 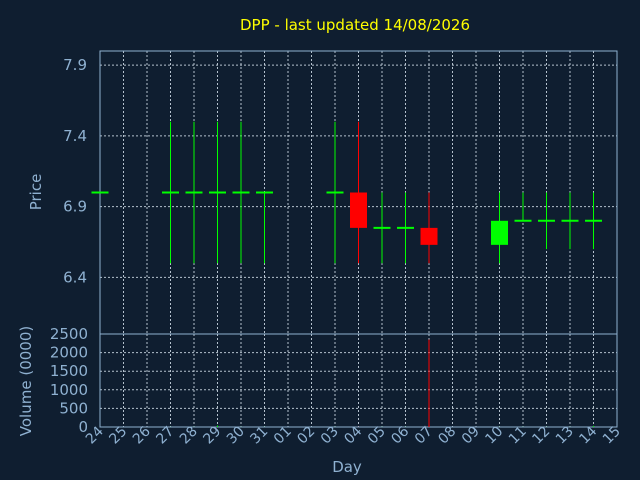 I want to click on volume-axis-label: Volume (0000), so click(x=26, y=381).